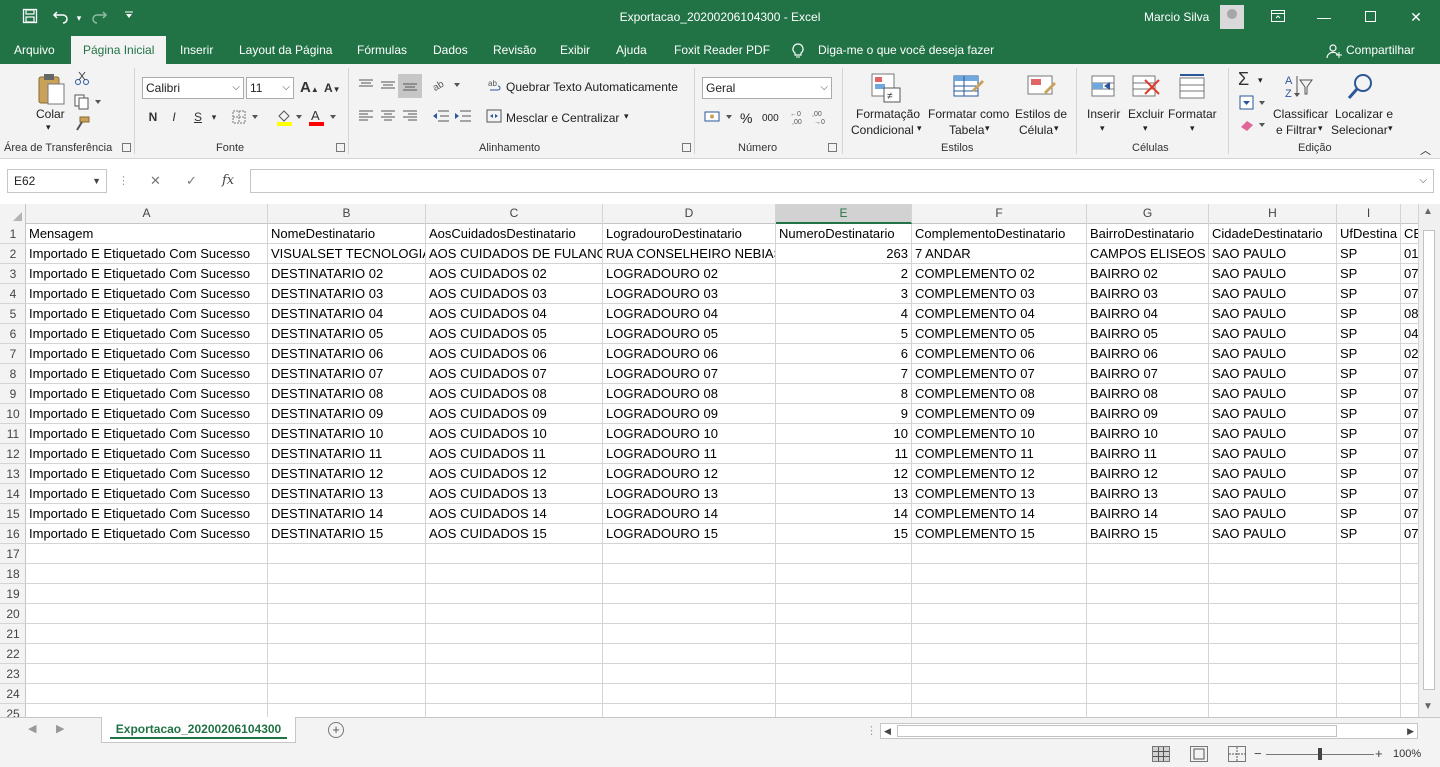  Describe the element at coordinates (13, 474) in the screenshot. I see `row-header: 13` at that location.